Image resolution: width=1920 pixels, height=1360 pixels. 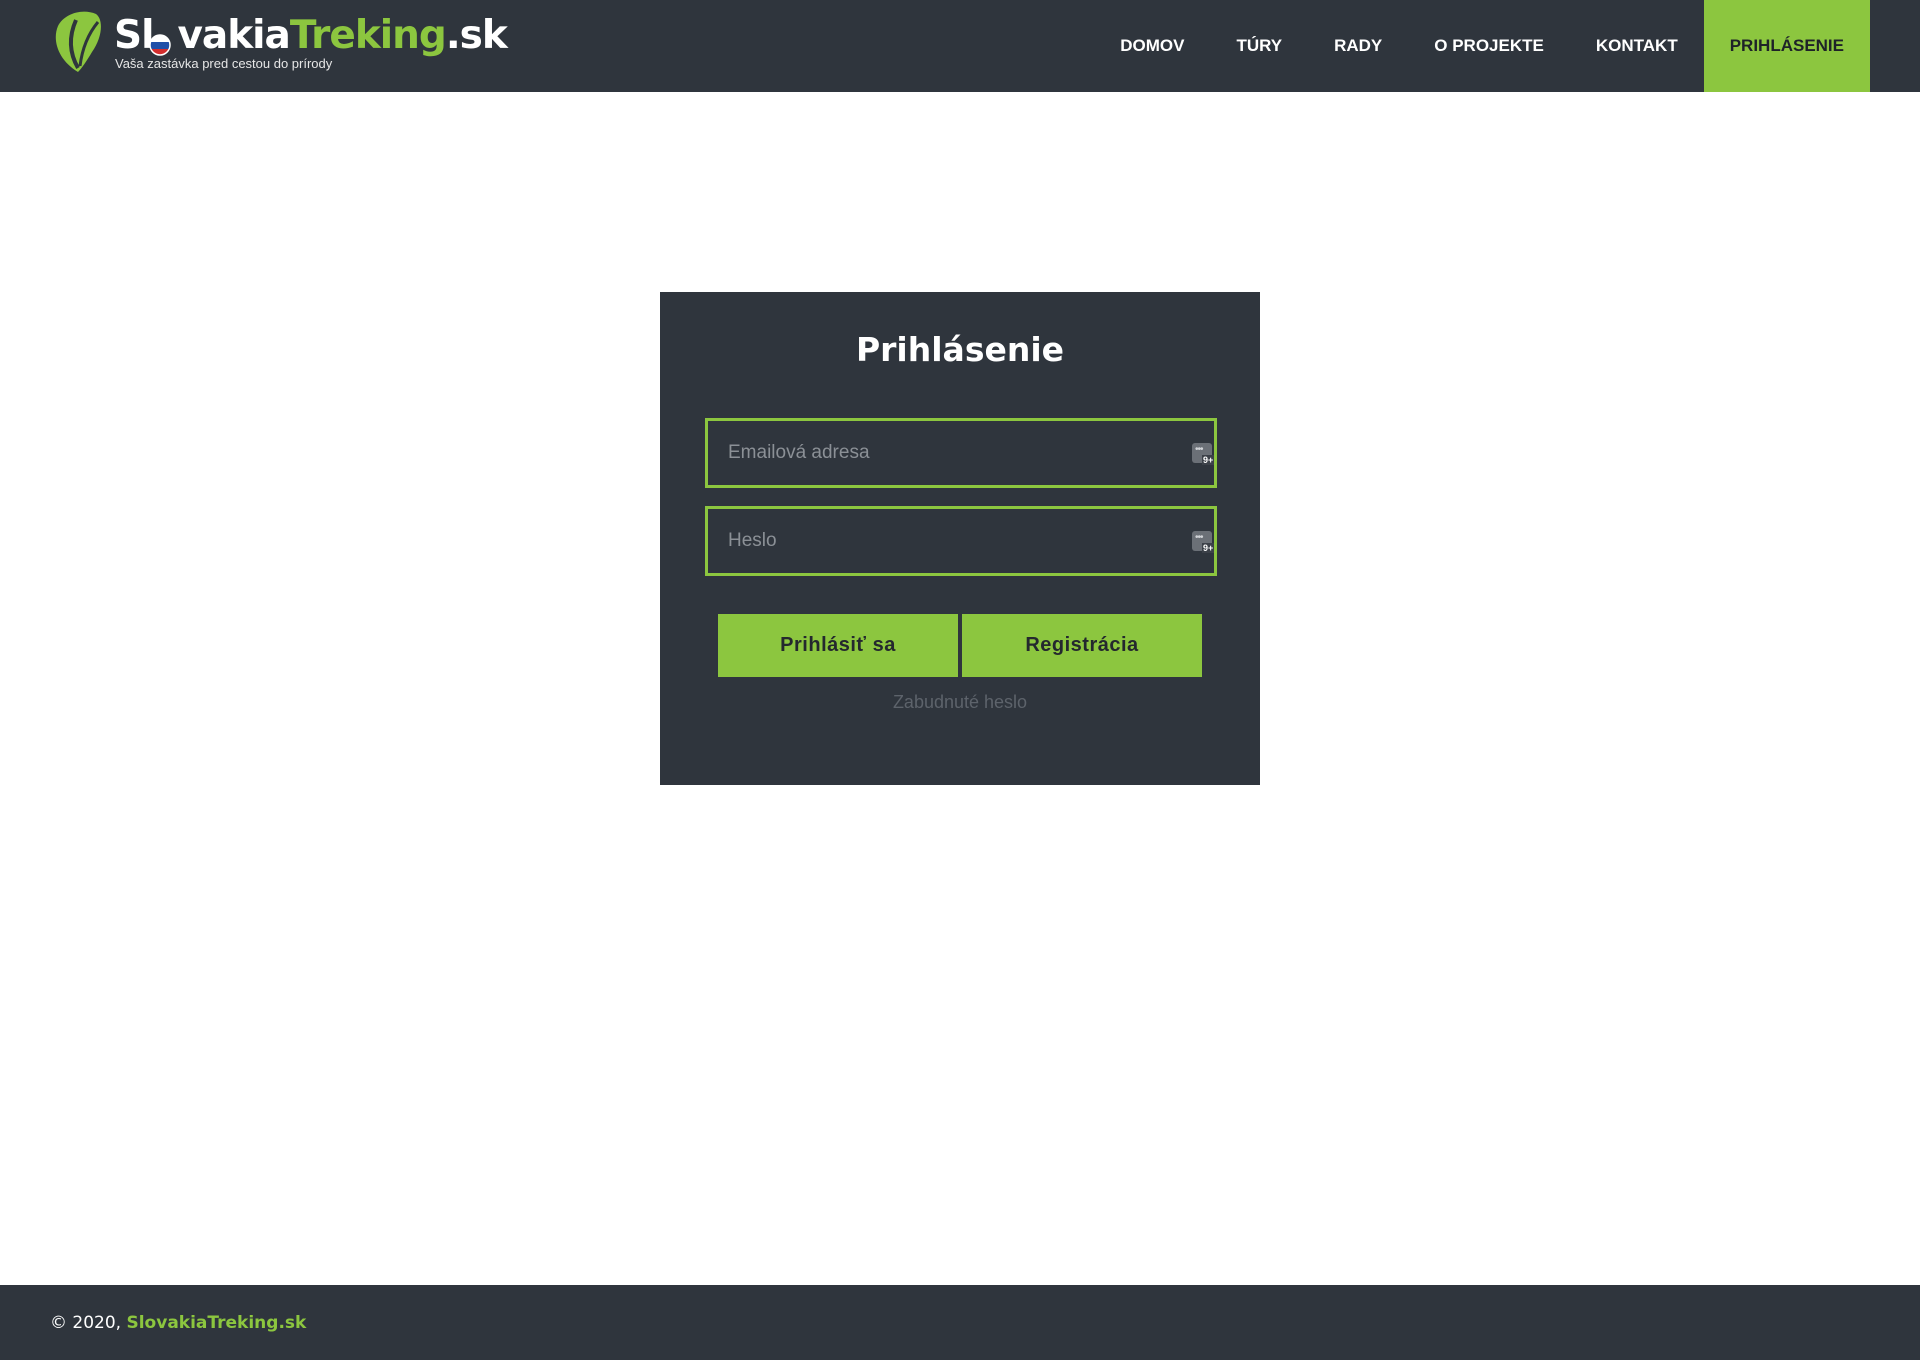 I want to click on nav-item-tury: TÚRY, so click(x=1259, y=46).